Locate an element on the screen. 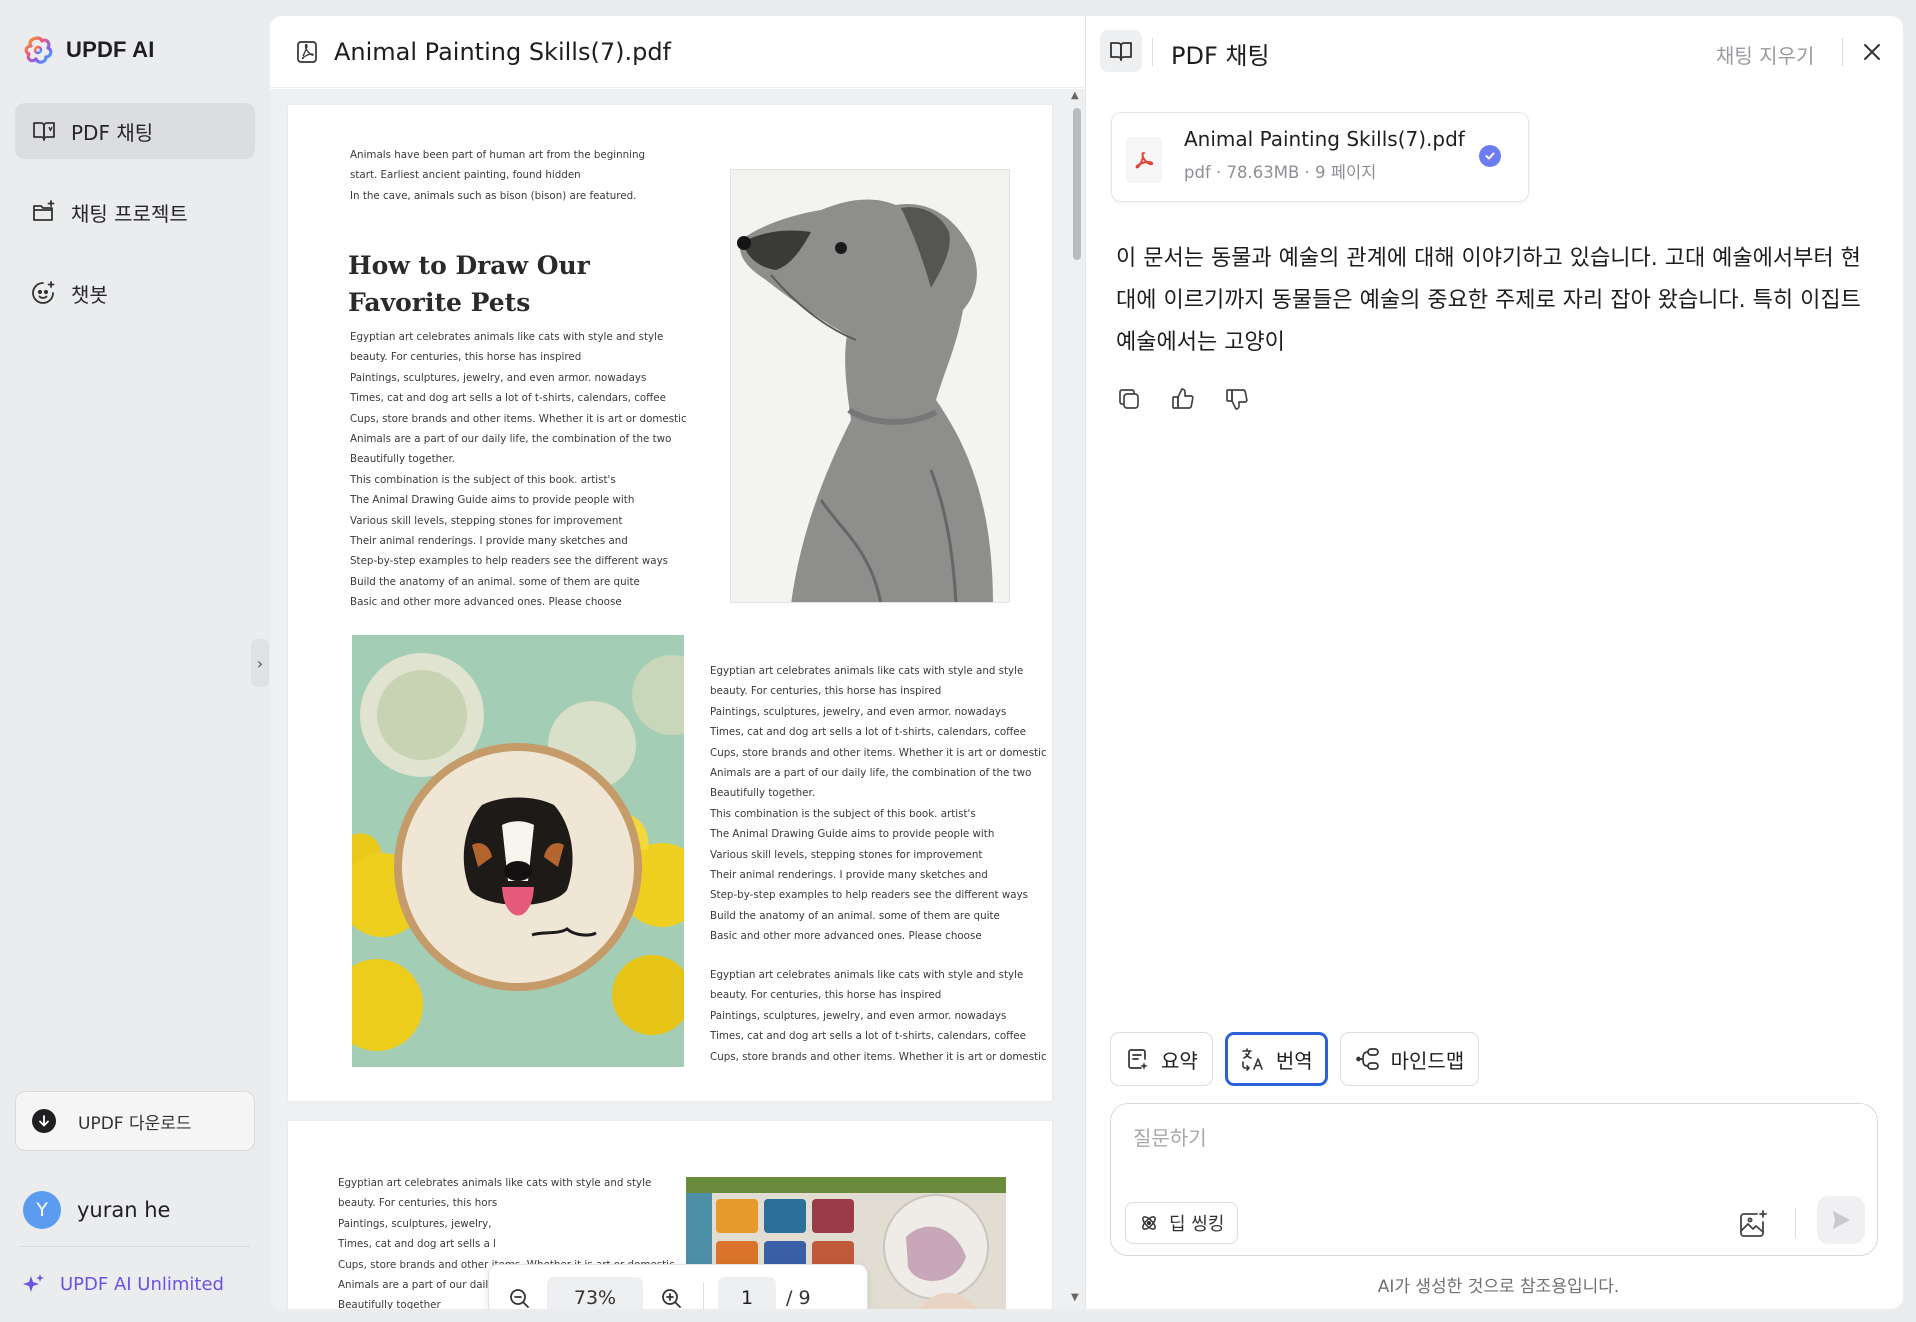  user-profile: Y yuran he is located at coordinates (96, 1210).